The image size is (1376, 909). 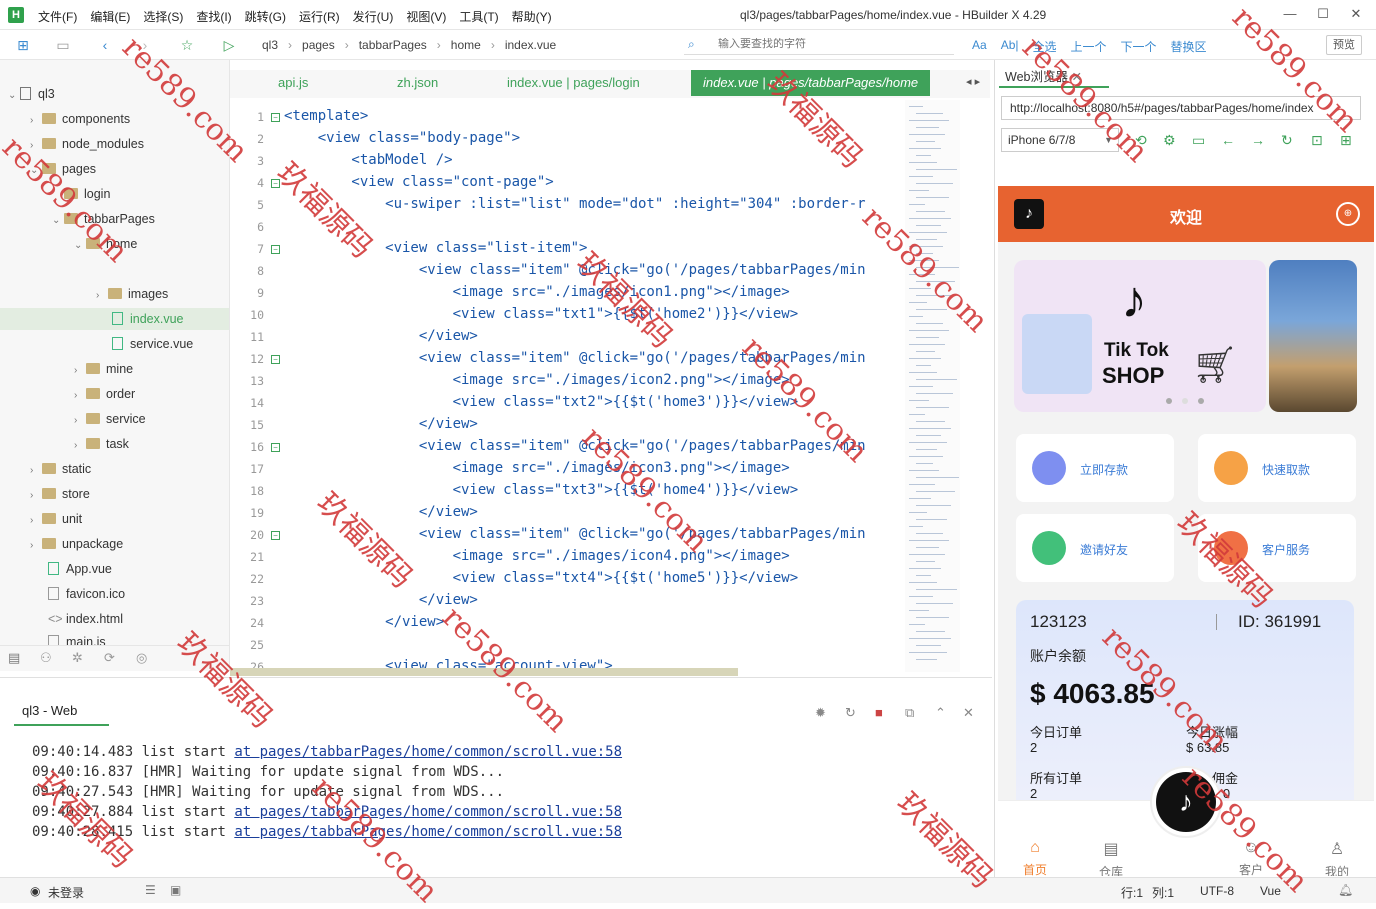 I want to click on tab-warehouse: ▤ 仓库, so click(x=1111, y=857).